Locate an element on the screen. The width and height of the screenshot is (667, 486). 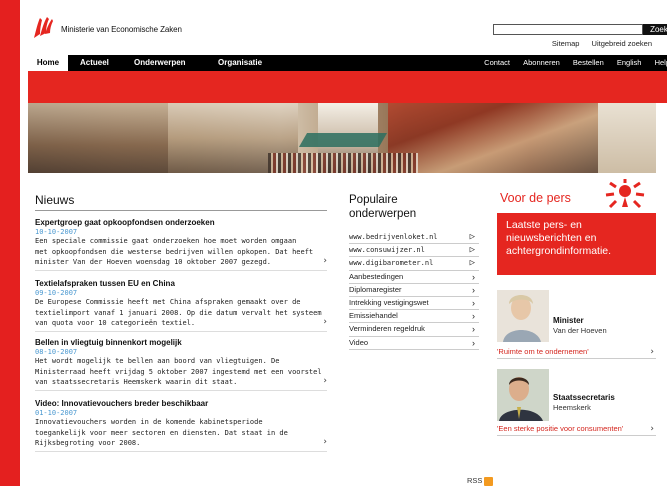
rss-icon is located at coordinates (489, 481).